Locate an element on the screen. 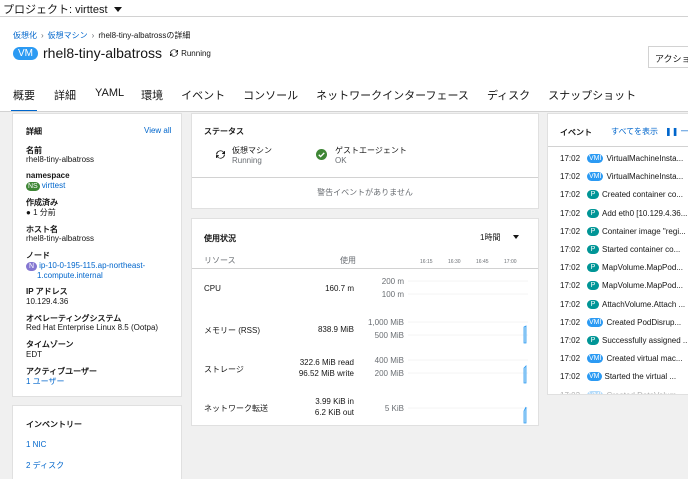 Image resolution: width=688 pixels, height=479 pixels. sync-icon is located at coordinates (220, 154).